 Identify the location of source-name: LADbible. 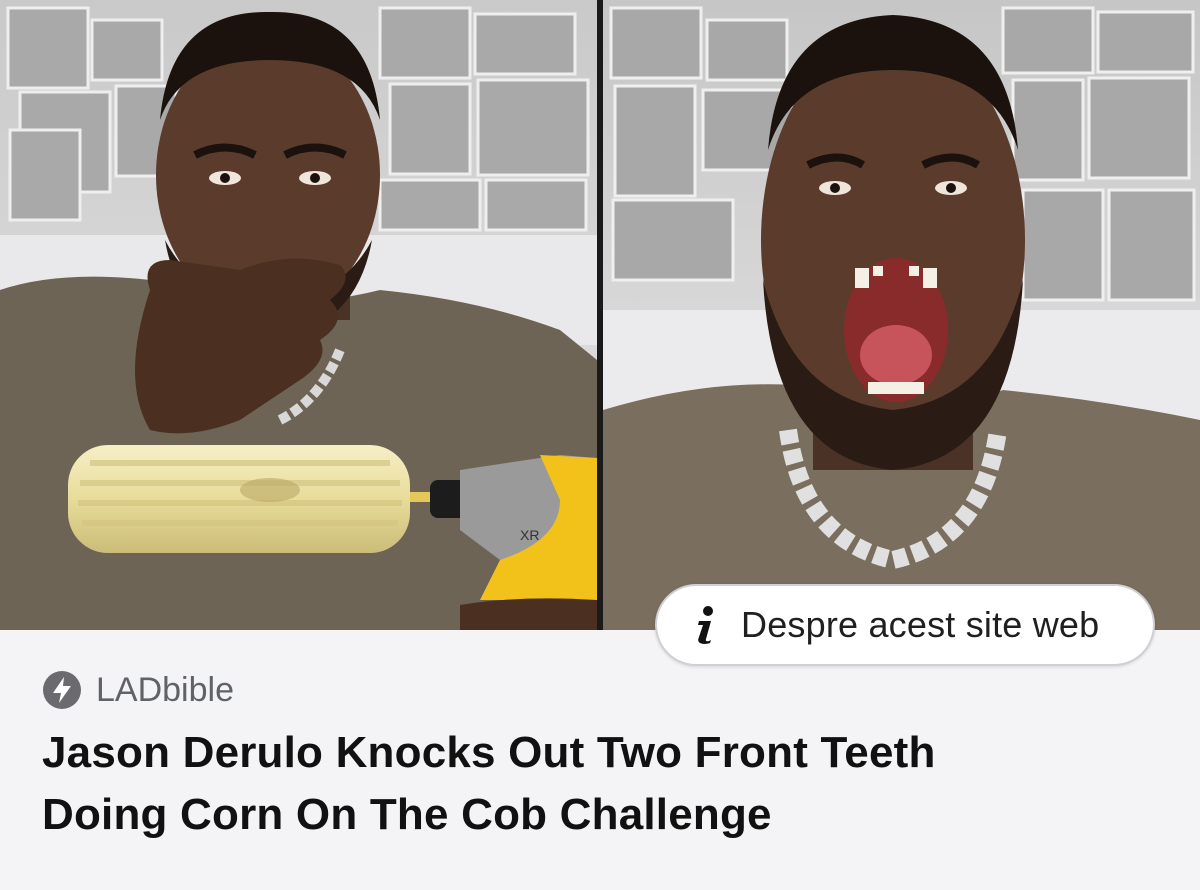
(165, 689).